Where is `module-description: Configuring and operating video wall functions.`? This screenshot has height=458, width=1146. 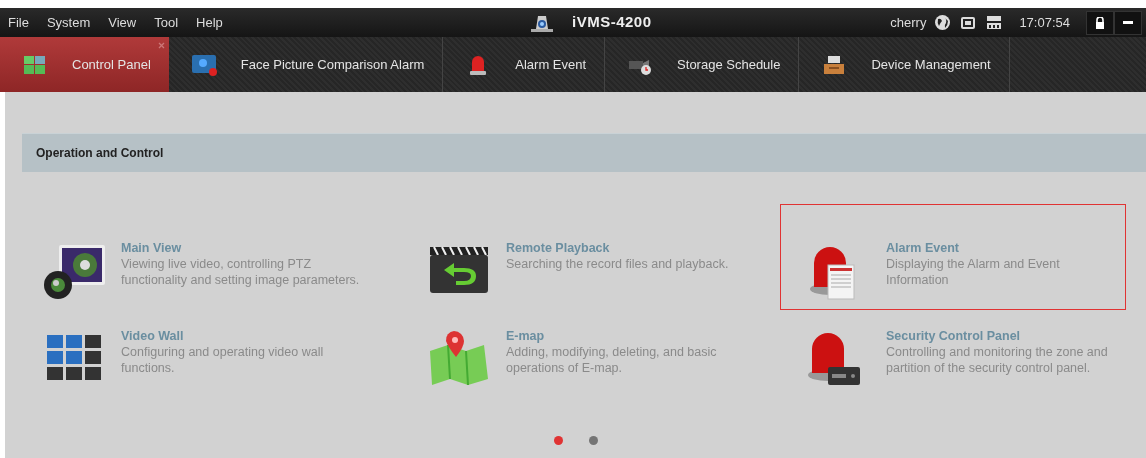
module-description: Configuring and operating video wall functions. is located at coordinates (223, 360).